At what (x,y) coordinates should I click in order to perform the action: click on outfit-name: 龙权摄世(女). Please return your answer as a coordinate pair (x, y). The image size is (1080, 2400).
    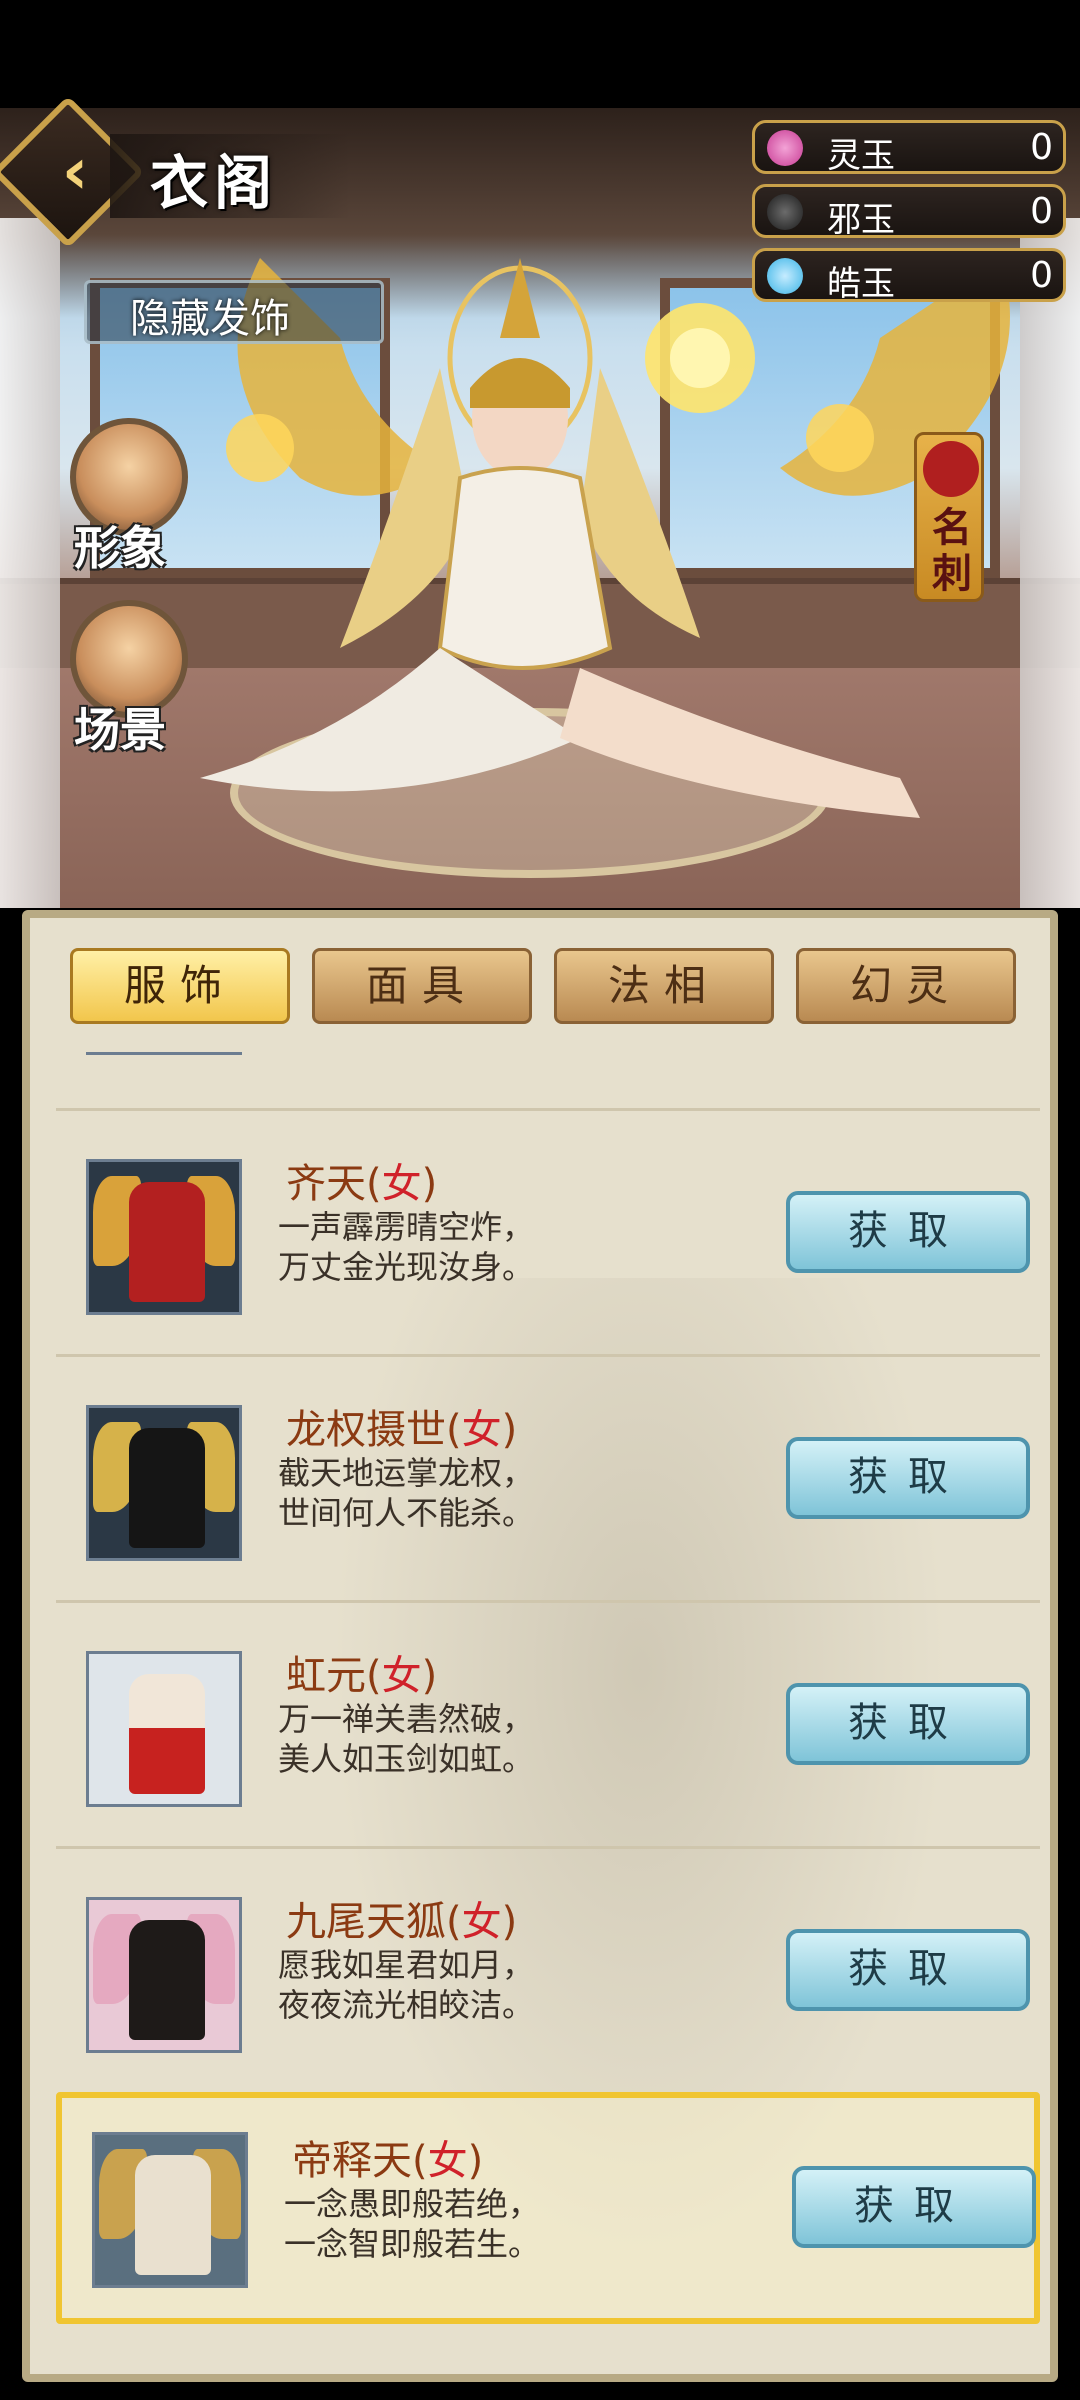
    Looking at the image, I should click on (402, 1430).